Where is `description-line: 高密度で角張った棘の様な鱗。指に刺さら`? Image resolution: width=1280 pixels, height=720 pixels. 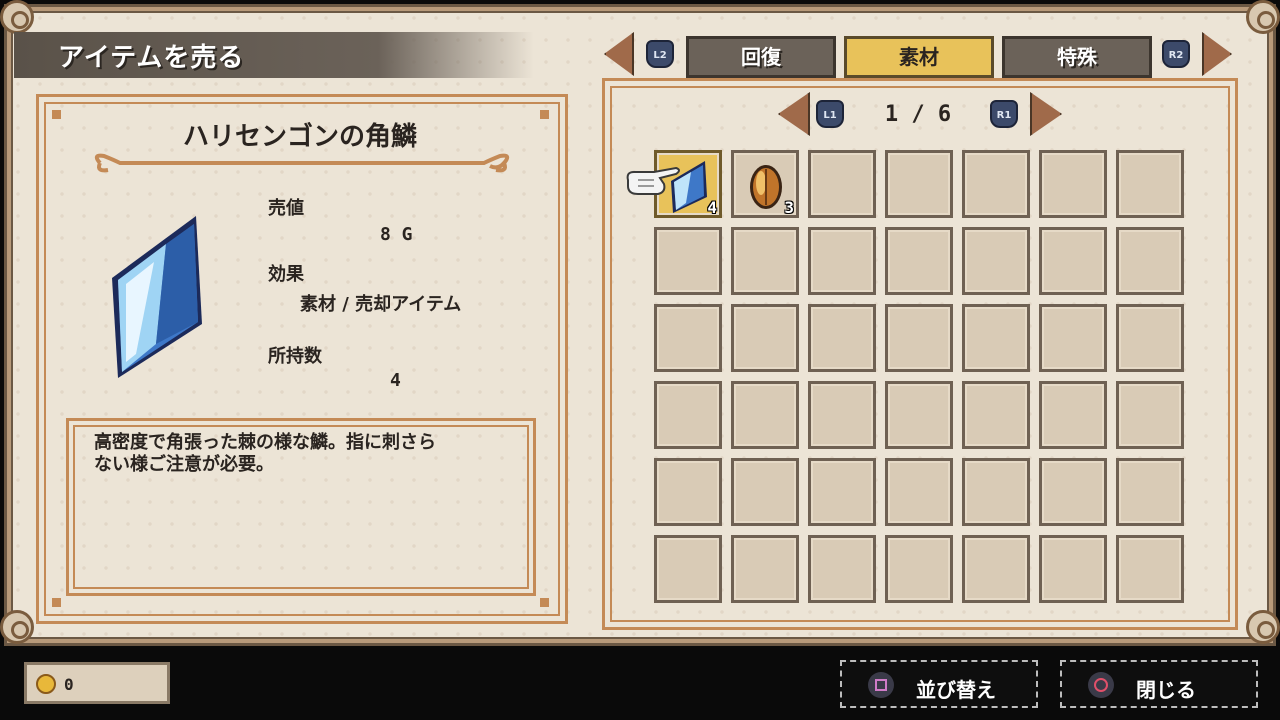
description-line: 高密度で角張った棘の様な鱗。指に刺さら is located at coordinates (265, 442).